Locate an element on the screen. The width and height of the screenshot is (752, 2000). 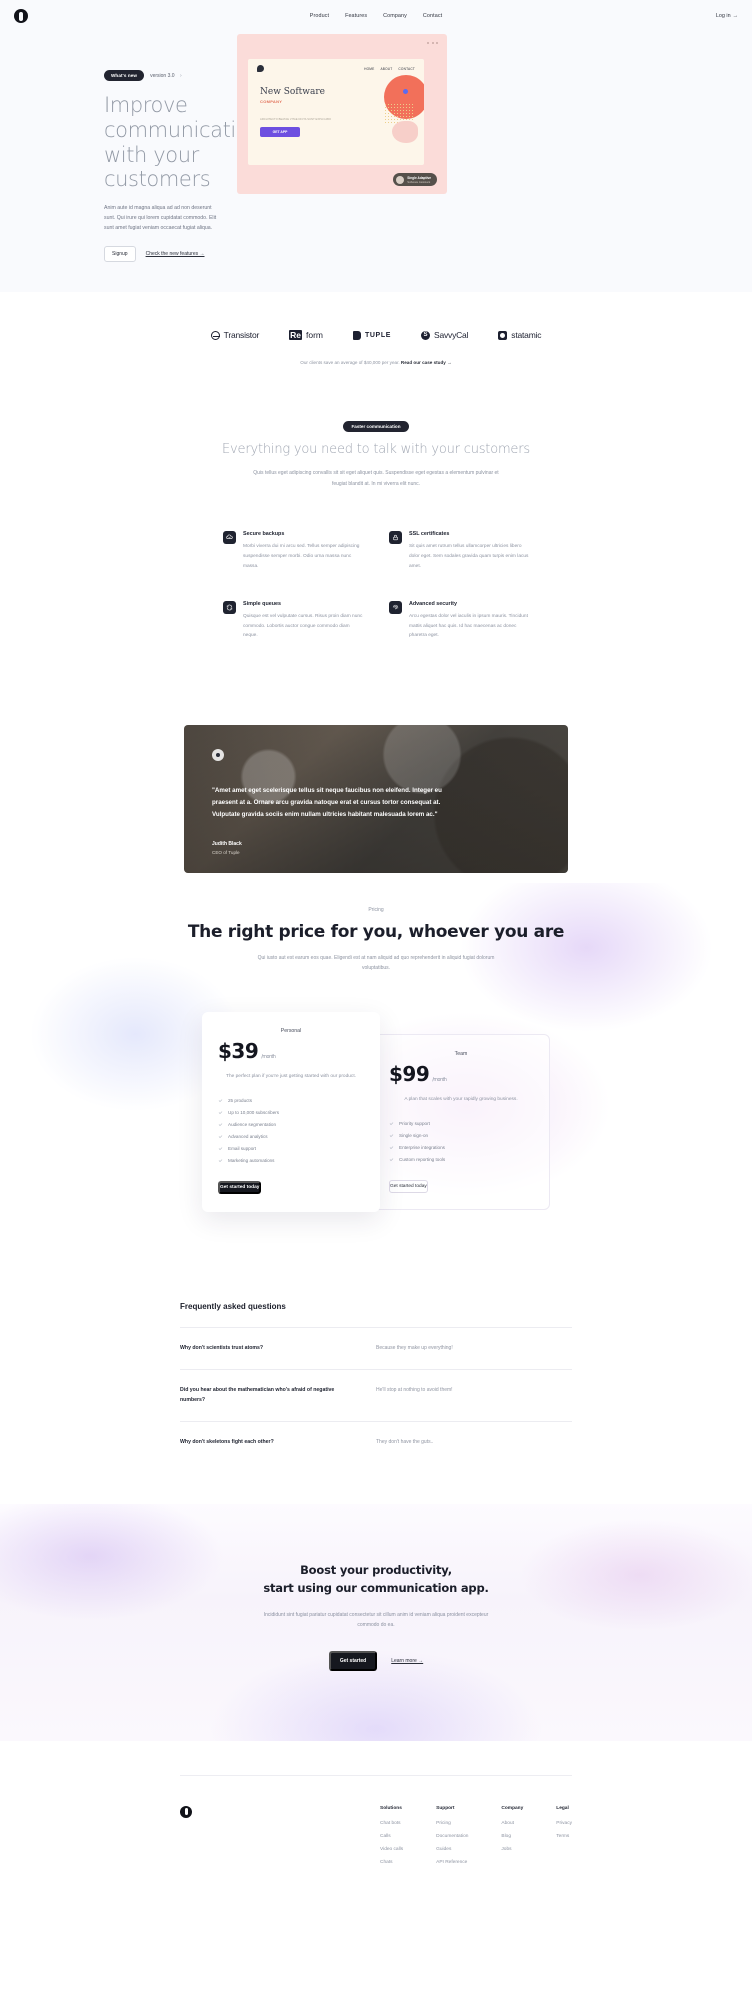
statamic-logo-icon is located at coordinates (503, 335).